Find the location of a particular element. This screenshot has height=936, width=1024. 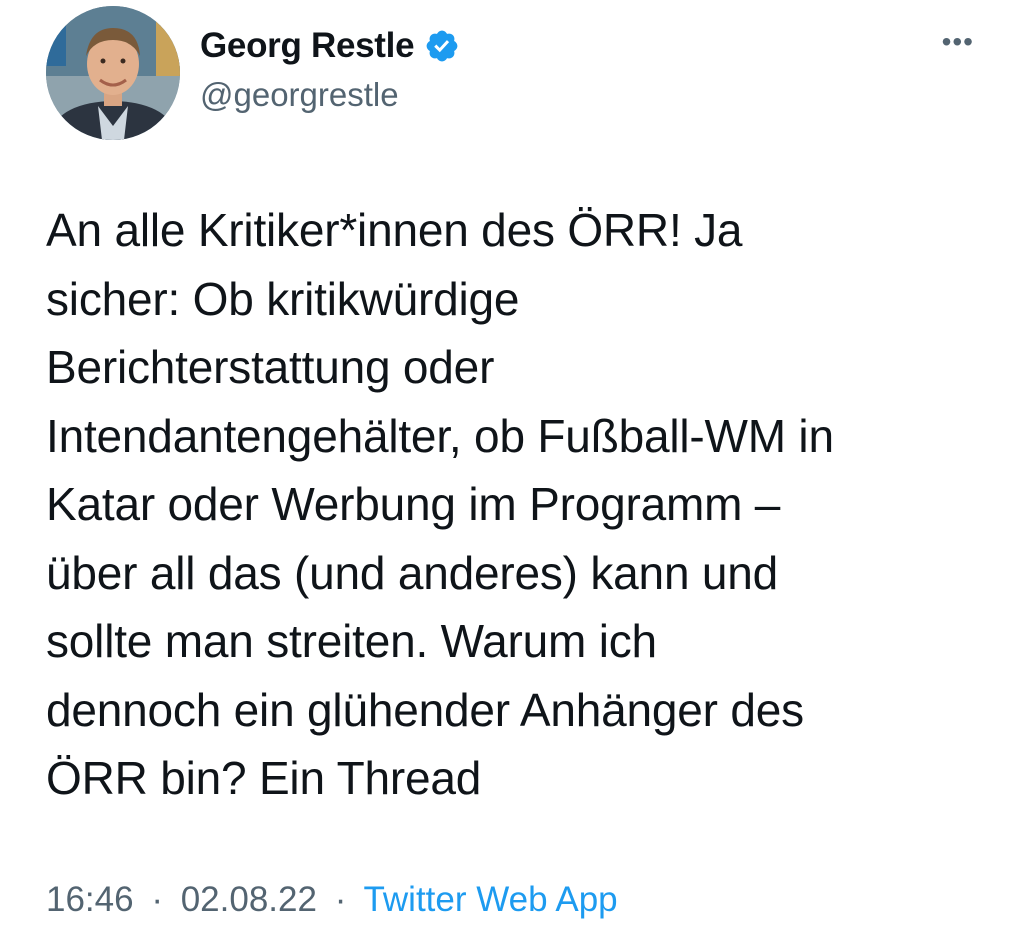

avatar-image is located at coordinates (113, 73).